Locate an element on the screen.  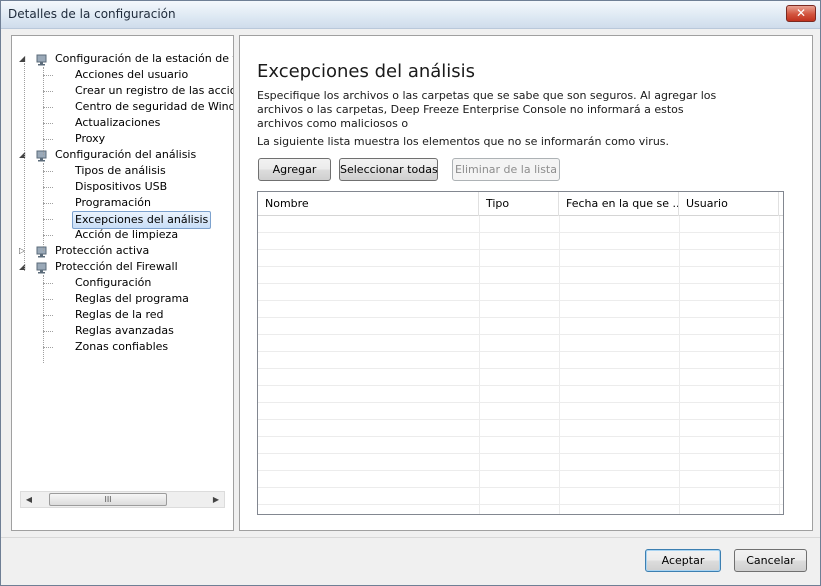
tree-horizontal-scrollbar: ◀ III ▶ is located at coordinates (122, 499).